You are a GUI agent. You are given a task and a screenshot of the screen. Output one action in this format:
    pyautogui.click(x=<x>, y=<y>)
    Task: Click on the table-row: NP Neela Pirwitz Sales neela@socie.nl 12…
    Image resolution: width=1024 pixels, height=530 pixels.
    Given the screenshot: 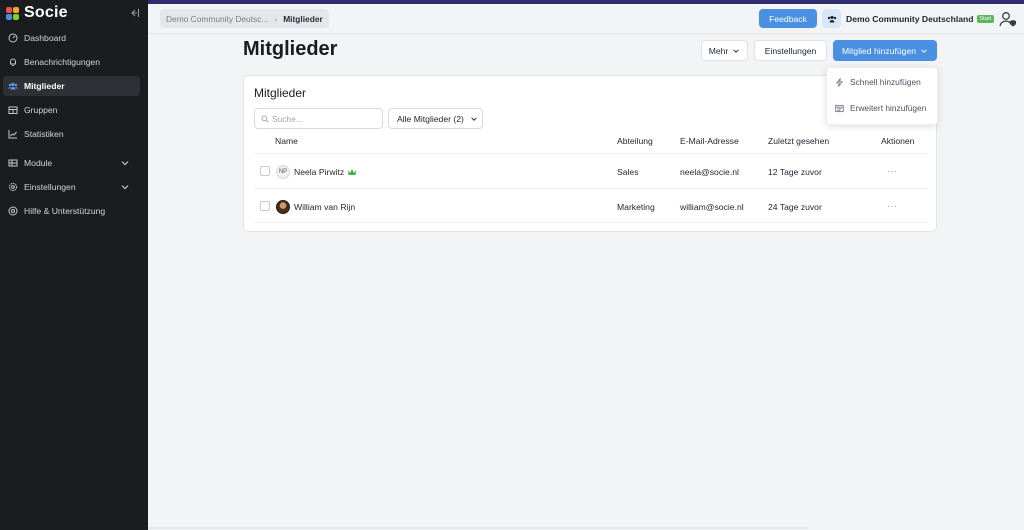 What is the action you would take?
    pyautogui.click(x=590, y=170)
    